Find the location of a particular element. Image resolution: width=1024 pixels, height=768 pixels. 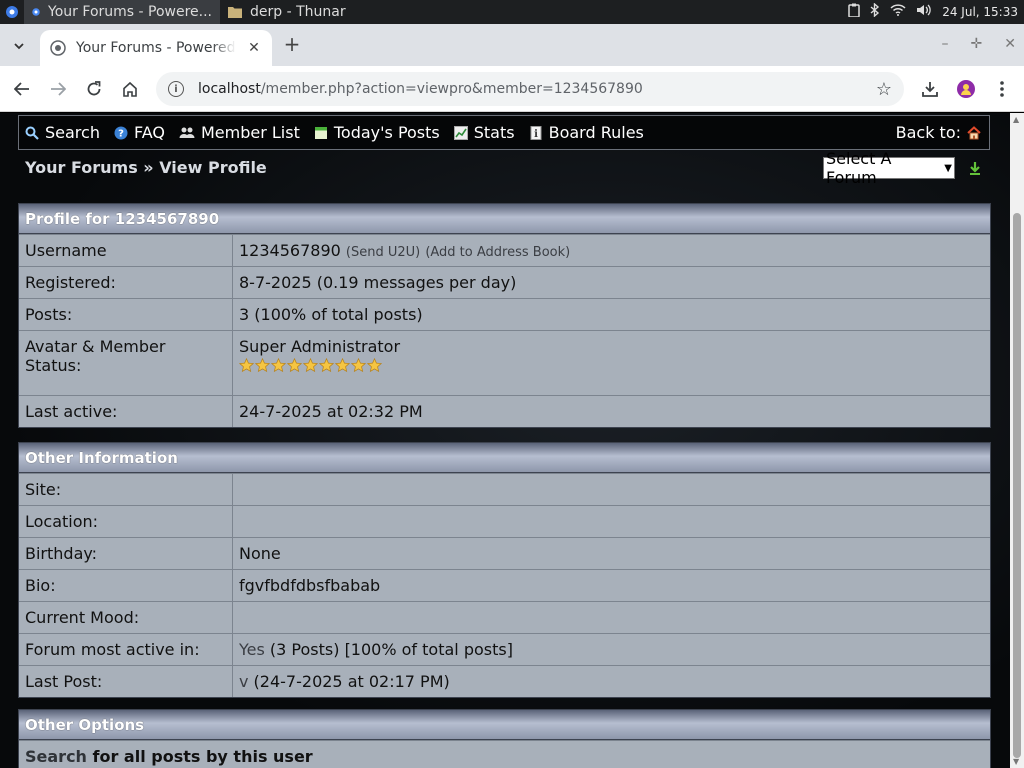

nav-faq-label: FAQ is located at coordinates (149, 132).